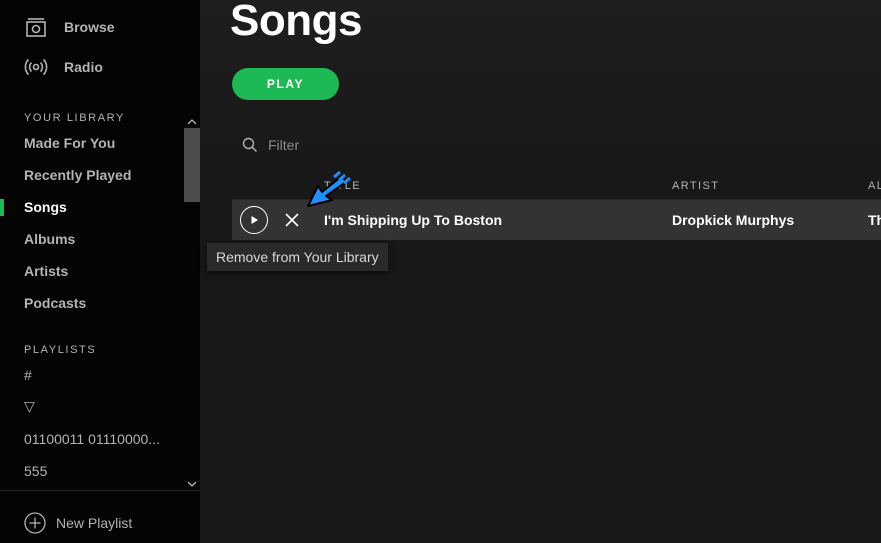 The height and width of the screenshot is (543, 881). I want to click on radio-icon, so click(36, 67).